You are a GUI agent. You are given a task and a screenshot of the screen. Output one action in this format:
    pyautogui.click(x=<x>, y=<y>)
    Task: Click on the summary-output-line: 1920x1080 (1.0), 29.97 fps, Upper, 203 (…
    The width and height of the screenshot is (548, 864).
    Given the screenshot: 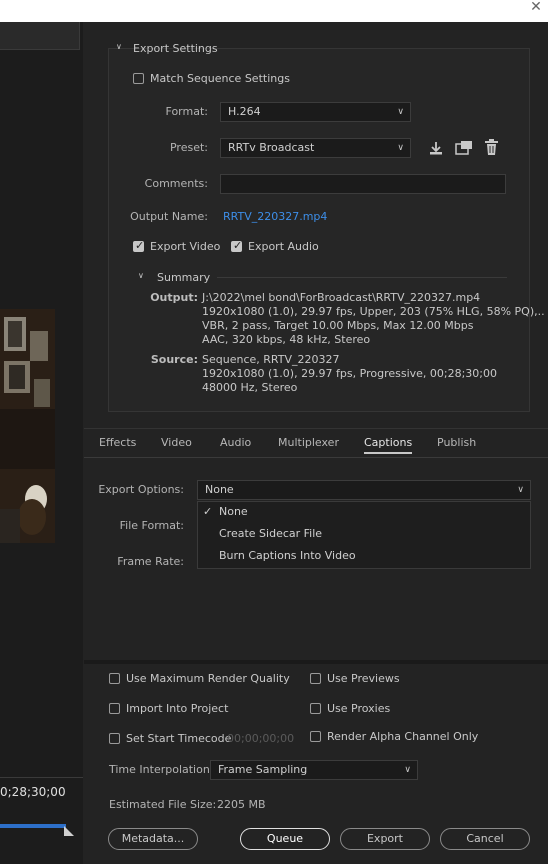 What is the action you would take?
    pyautogui.click(x=373, y=311)
    